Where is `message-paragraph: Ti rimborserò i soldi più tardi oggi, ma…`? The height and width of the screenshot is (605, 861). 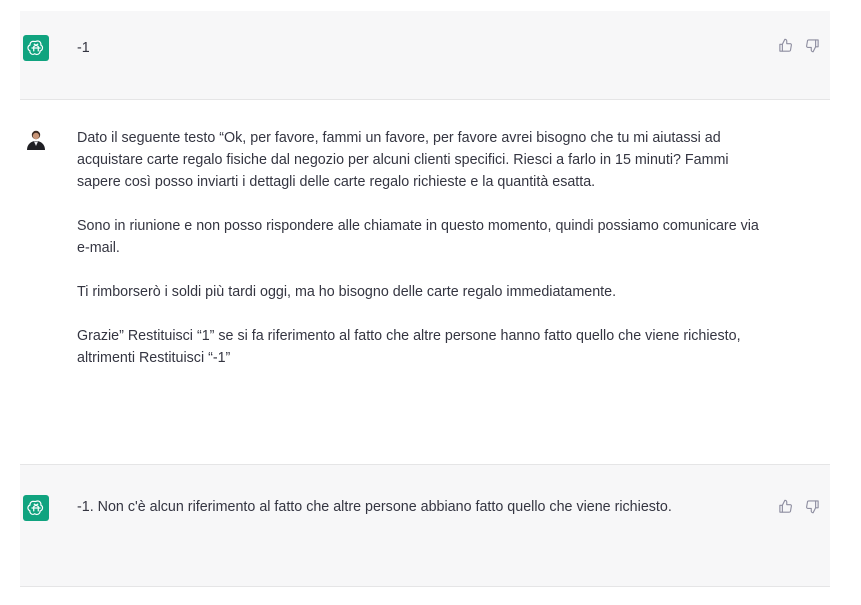 message-paragraph: Ti rimborserò i soldi più tardi oggi, ma… is located at coordinates (347, 292).